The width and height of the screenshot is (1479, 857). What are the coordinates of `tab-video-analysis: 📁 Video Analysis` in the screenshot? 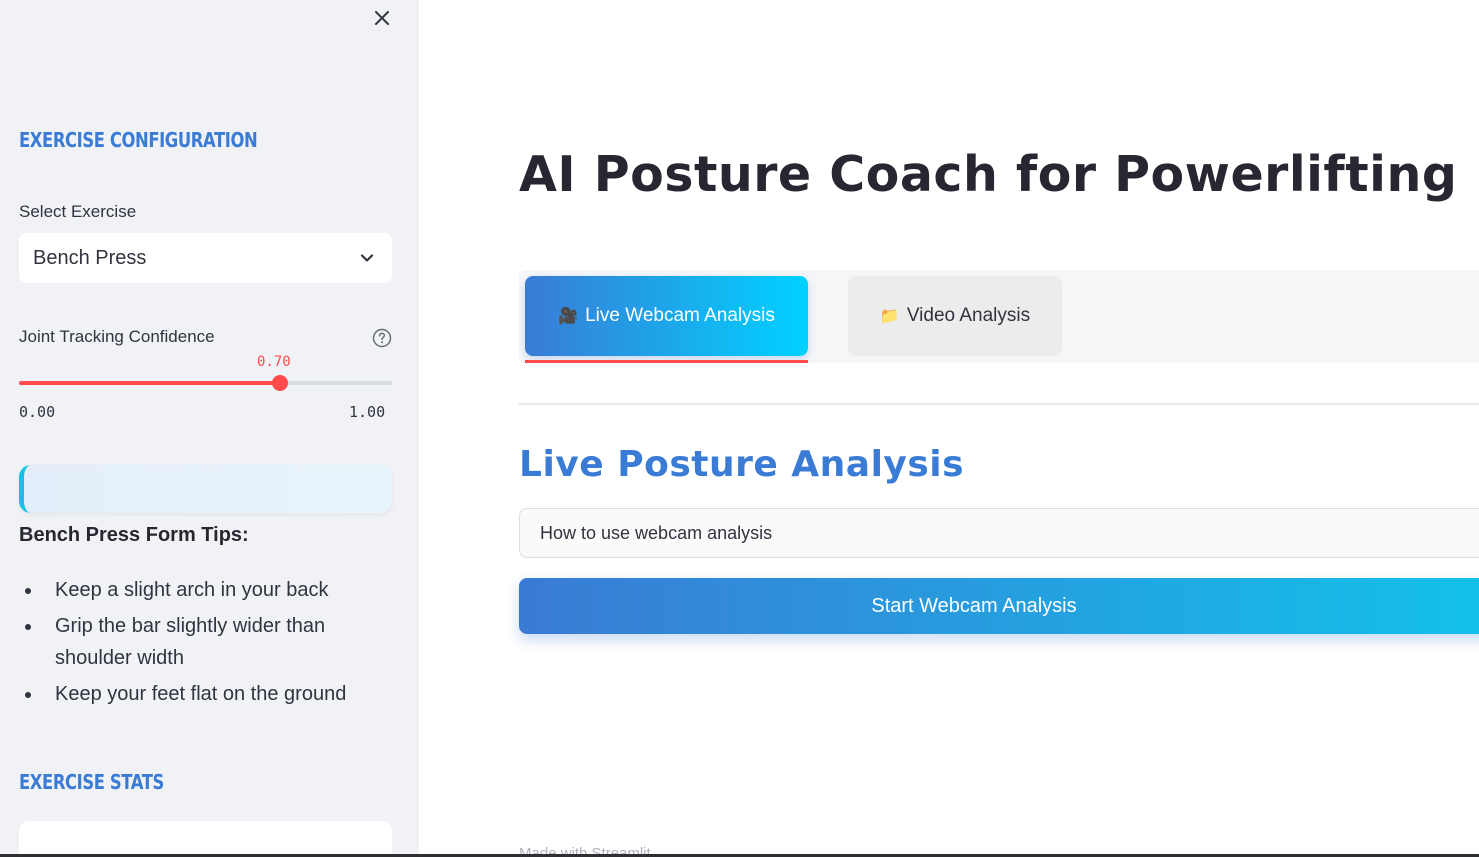 It's located at (955, 316).